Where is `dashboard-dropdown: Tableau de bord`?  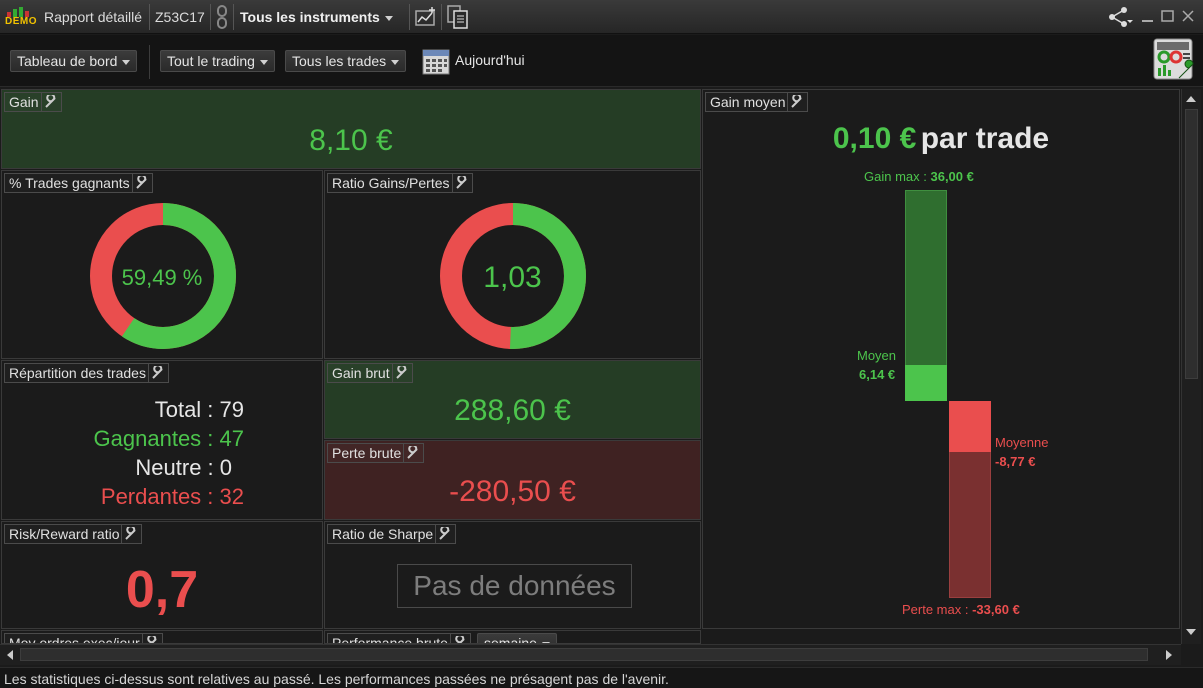
dashboard-dropdown: Tableau de bord is located at coordinates (74, 61).